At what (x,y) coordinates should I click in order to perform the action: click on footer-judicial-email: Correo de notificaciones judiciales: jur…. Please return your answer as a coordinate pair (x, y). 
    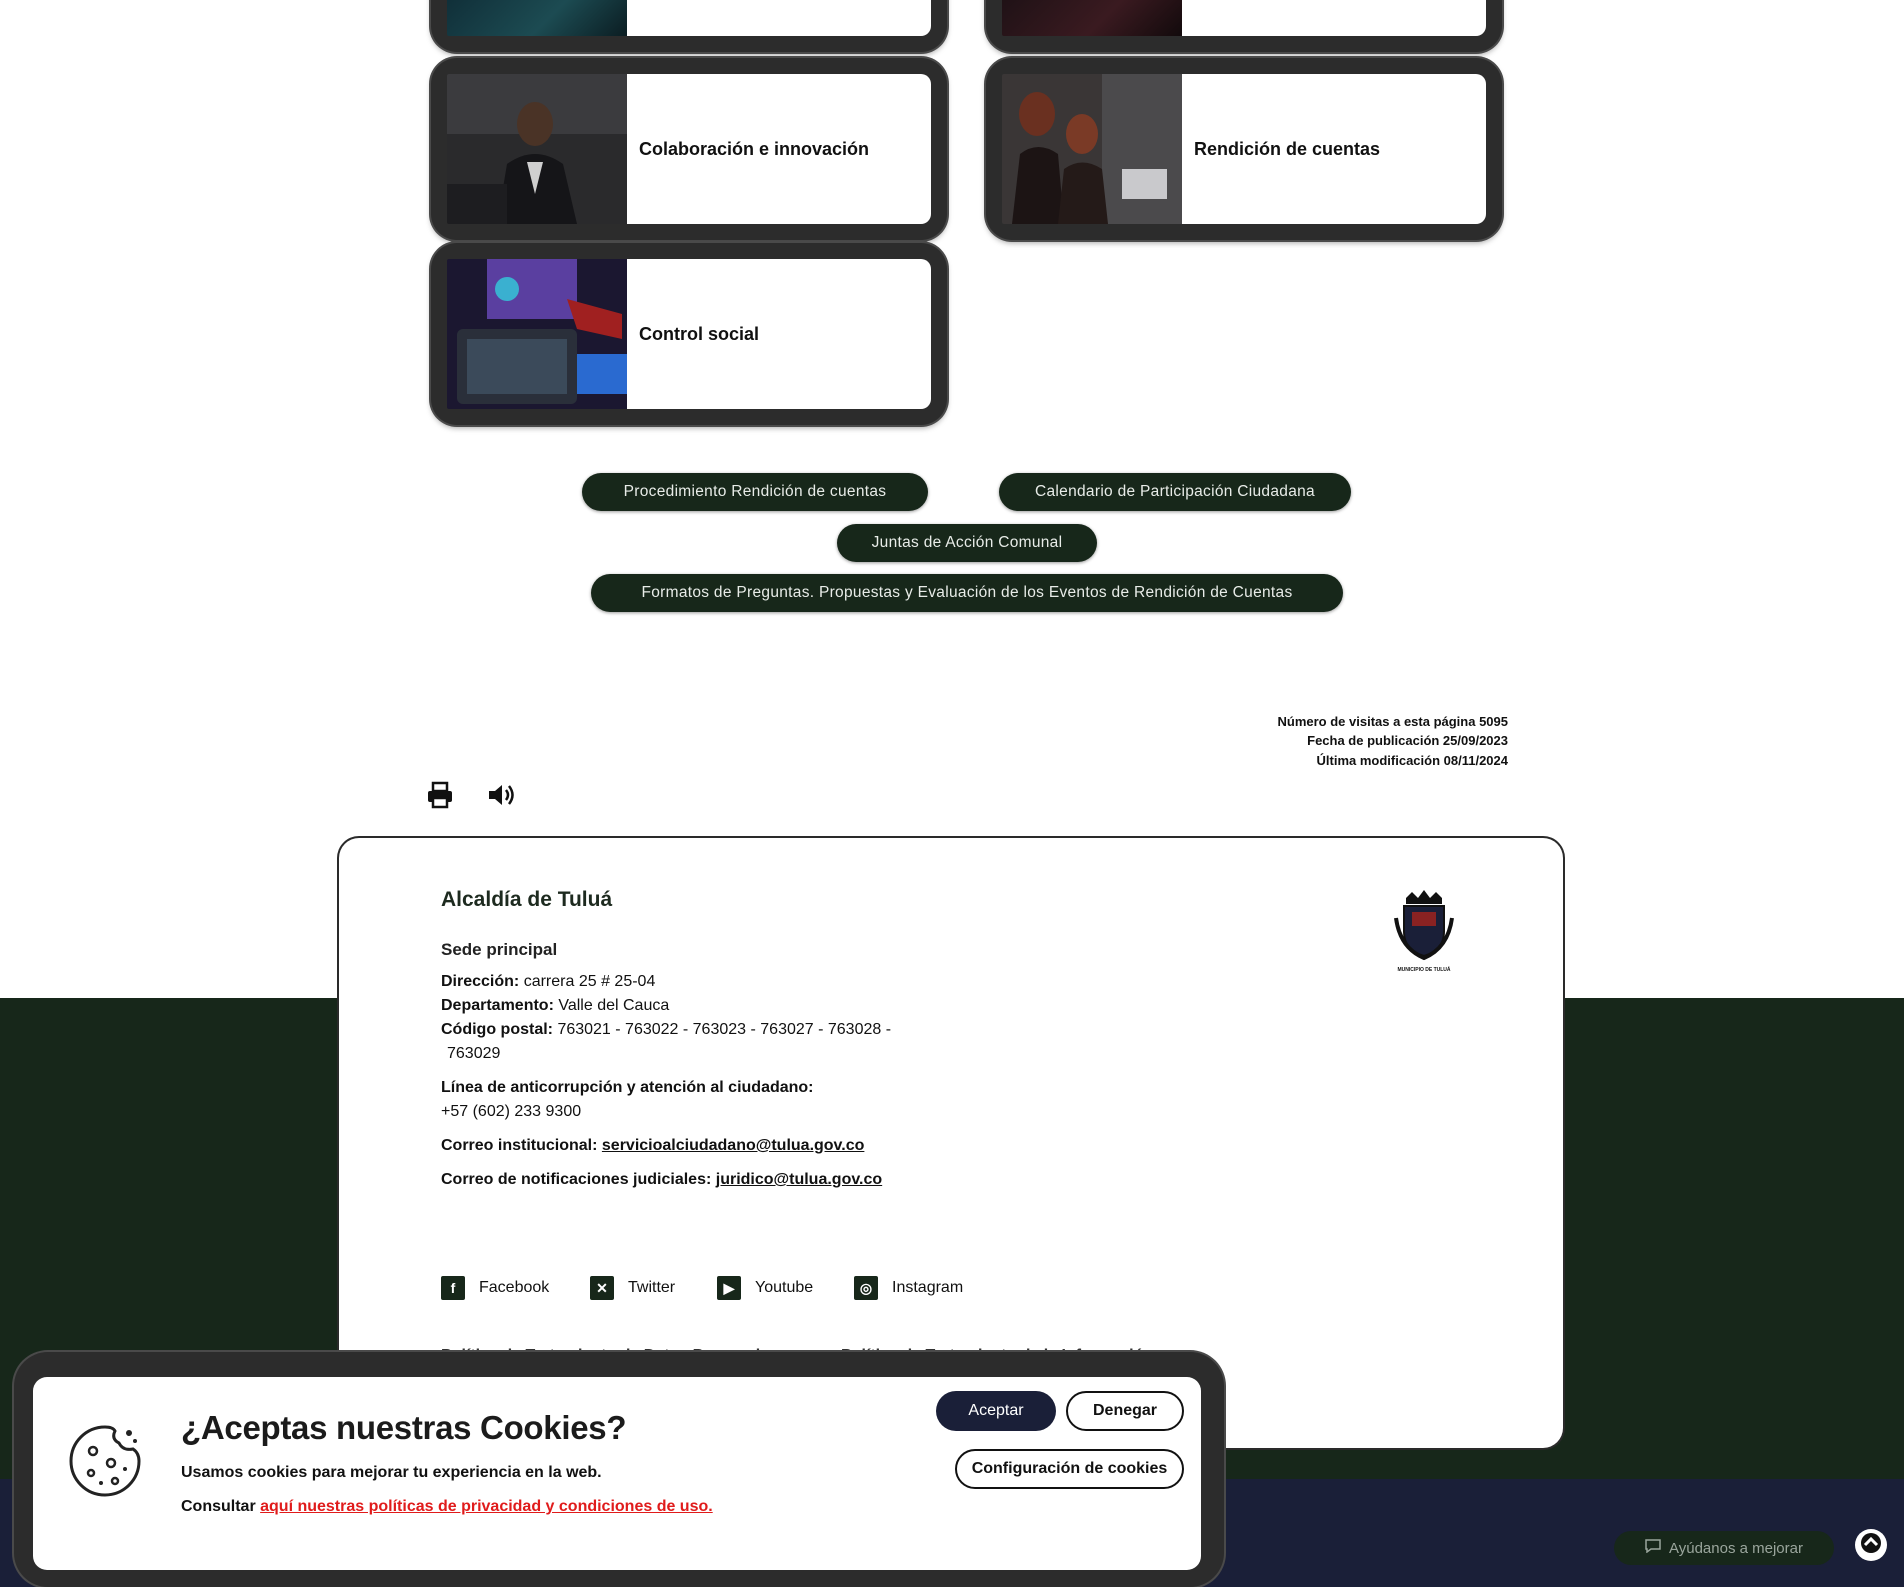
    Looking at the image, I should click on (661, 1180).